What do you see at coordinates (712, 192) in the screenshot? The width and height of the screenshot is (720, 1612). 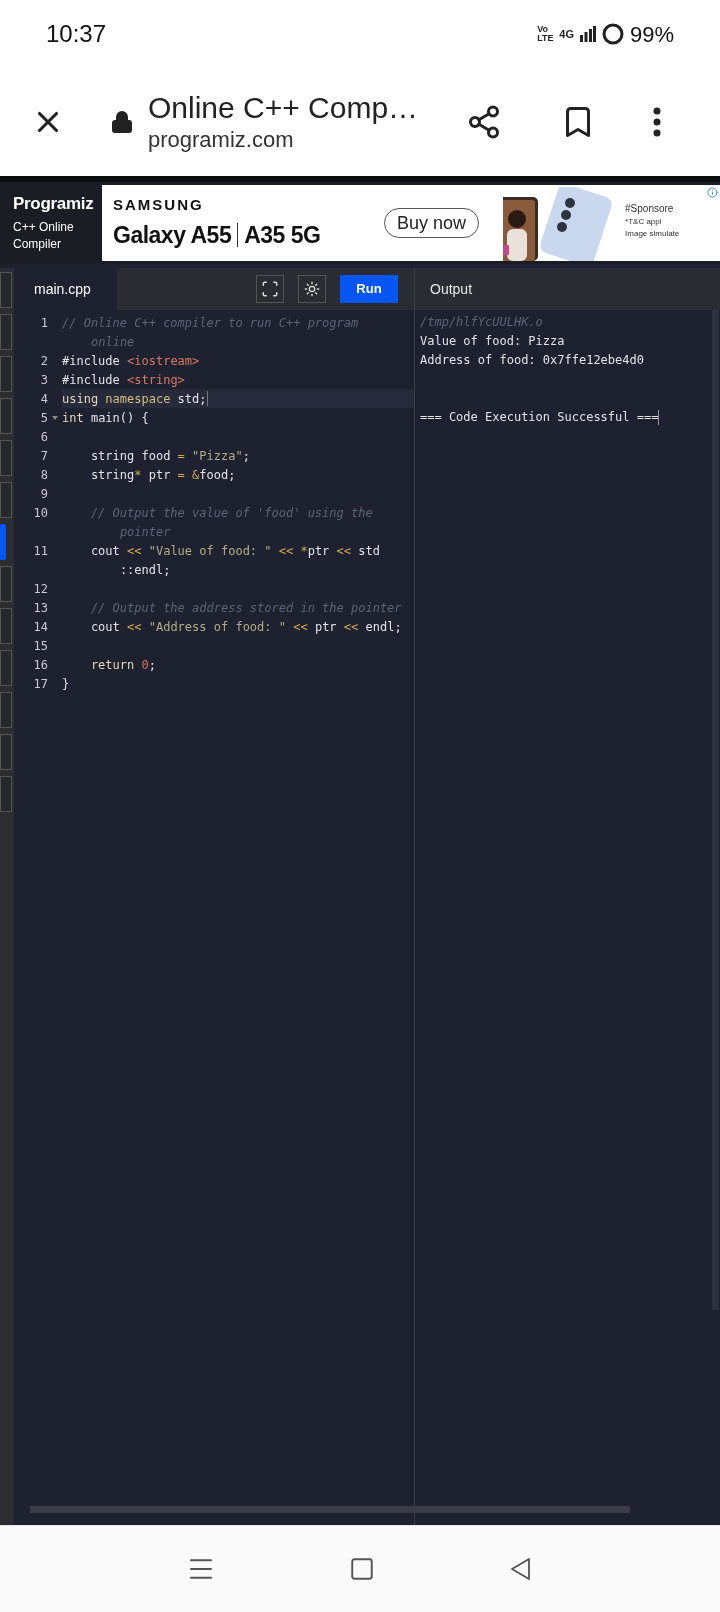 I see `info-icon` at bounding box center [712, 192].